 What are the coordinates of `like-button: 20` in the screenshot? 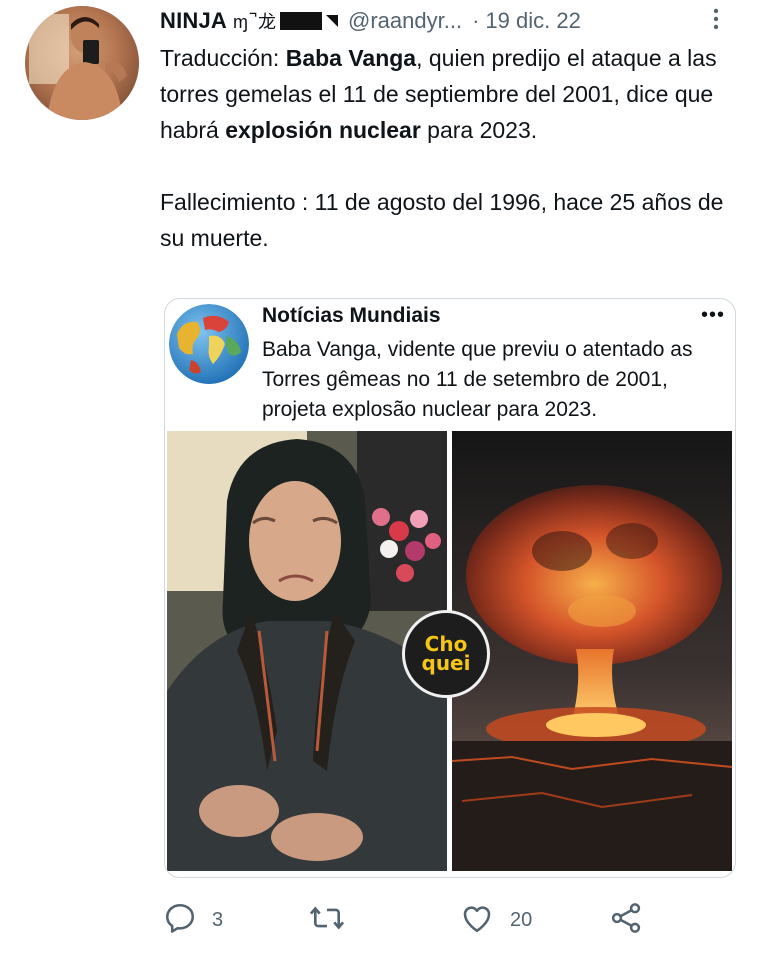 It's located at (495, 920).